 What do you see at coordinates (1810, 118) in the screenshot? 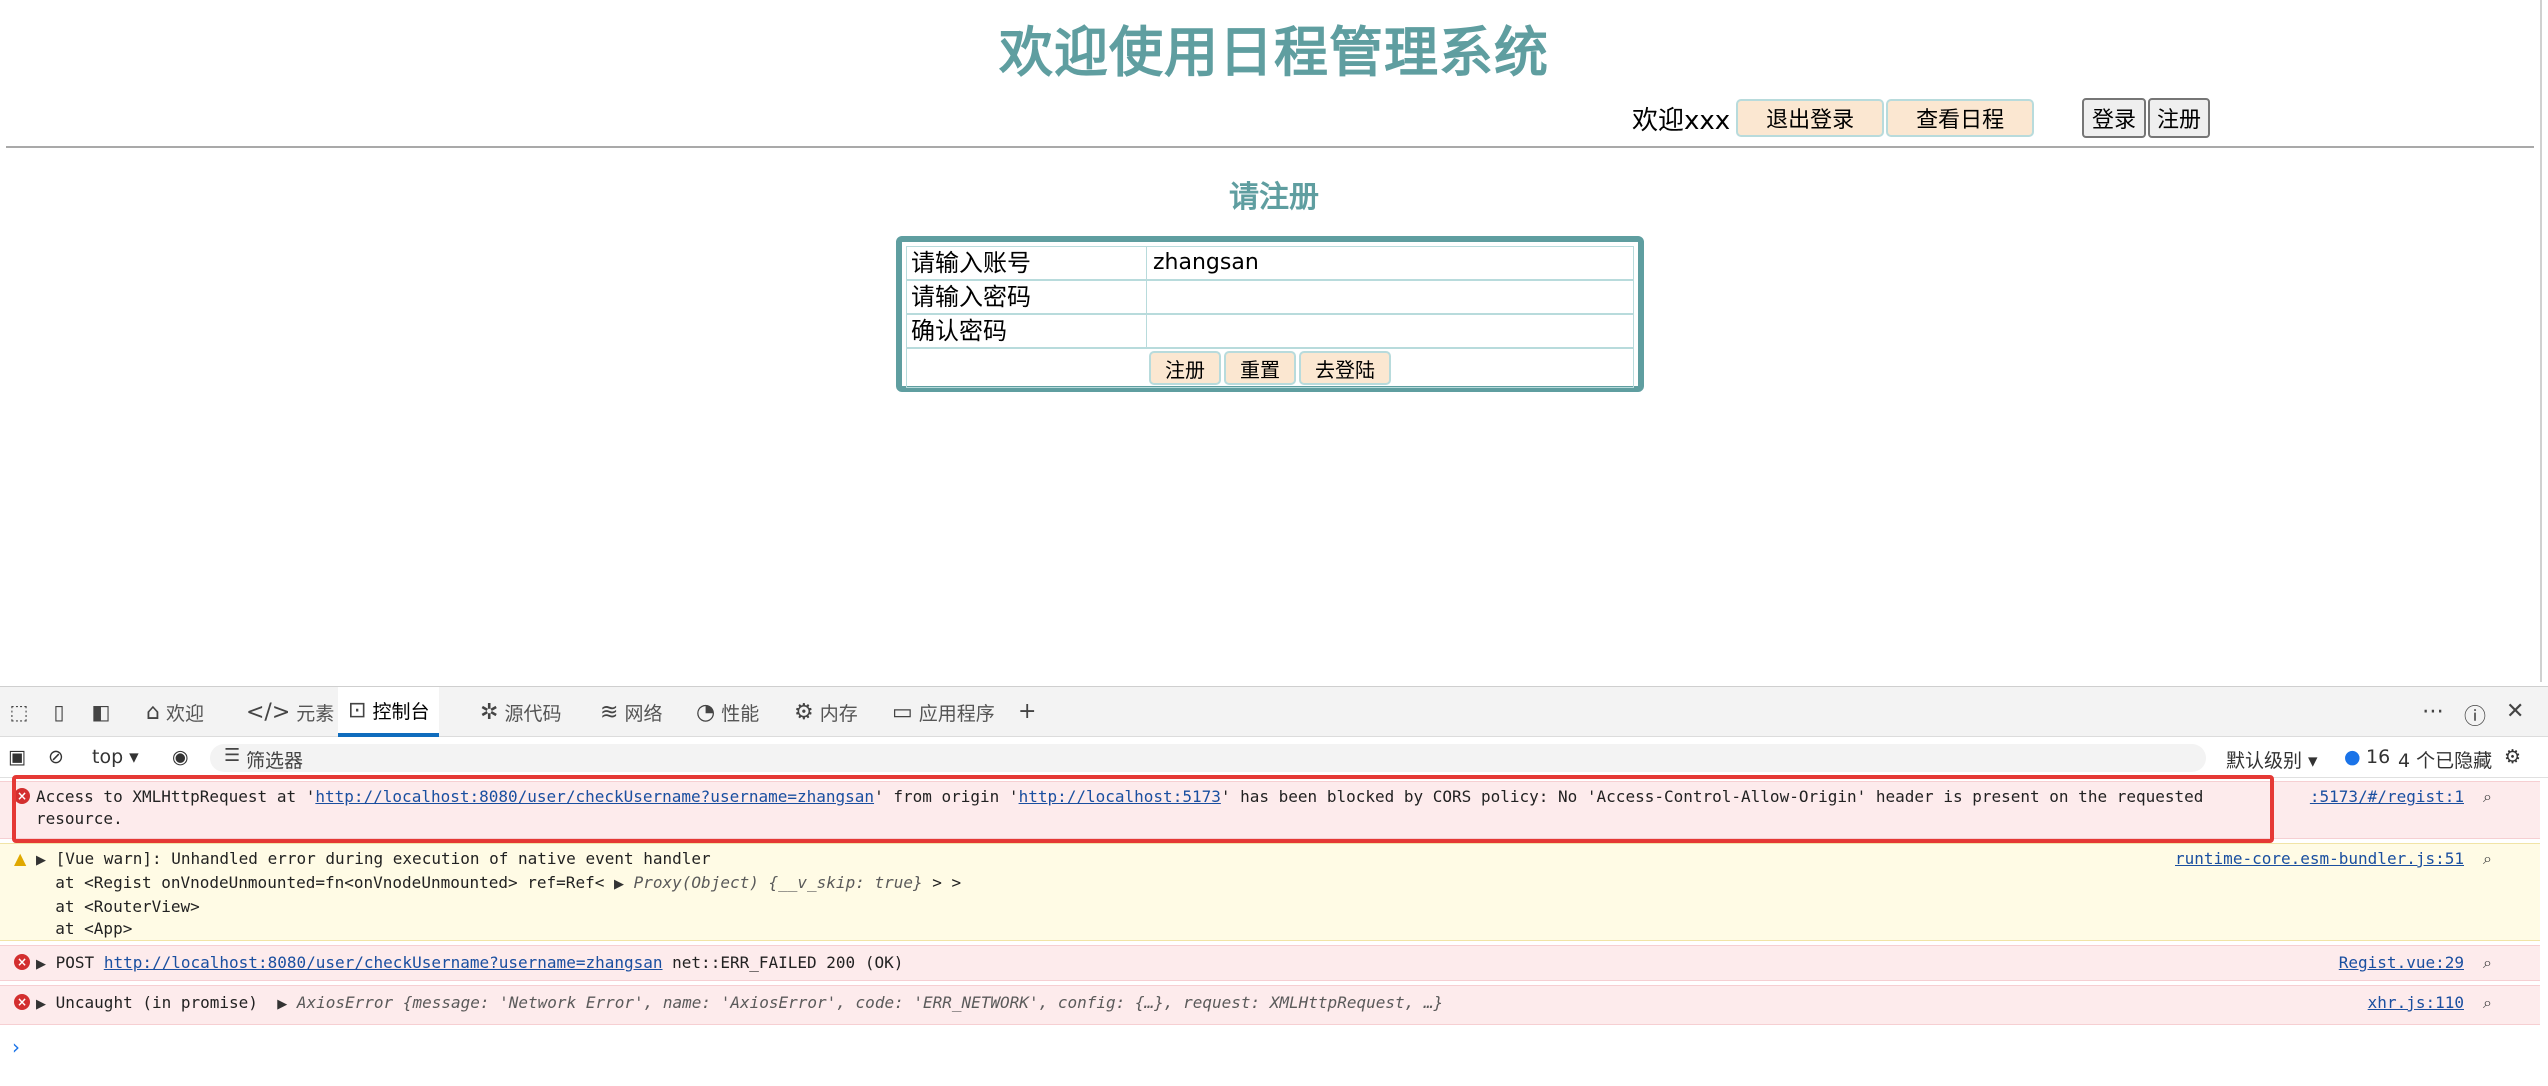
I see `logout-button: 退出登录` at bounding box center [1810, 118].